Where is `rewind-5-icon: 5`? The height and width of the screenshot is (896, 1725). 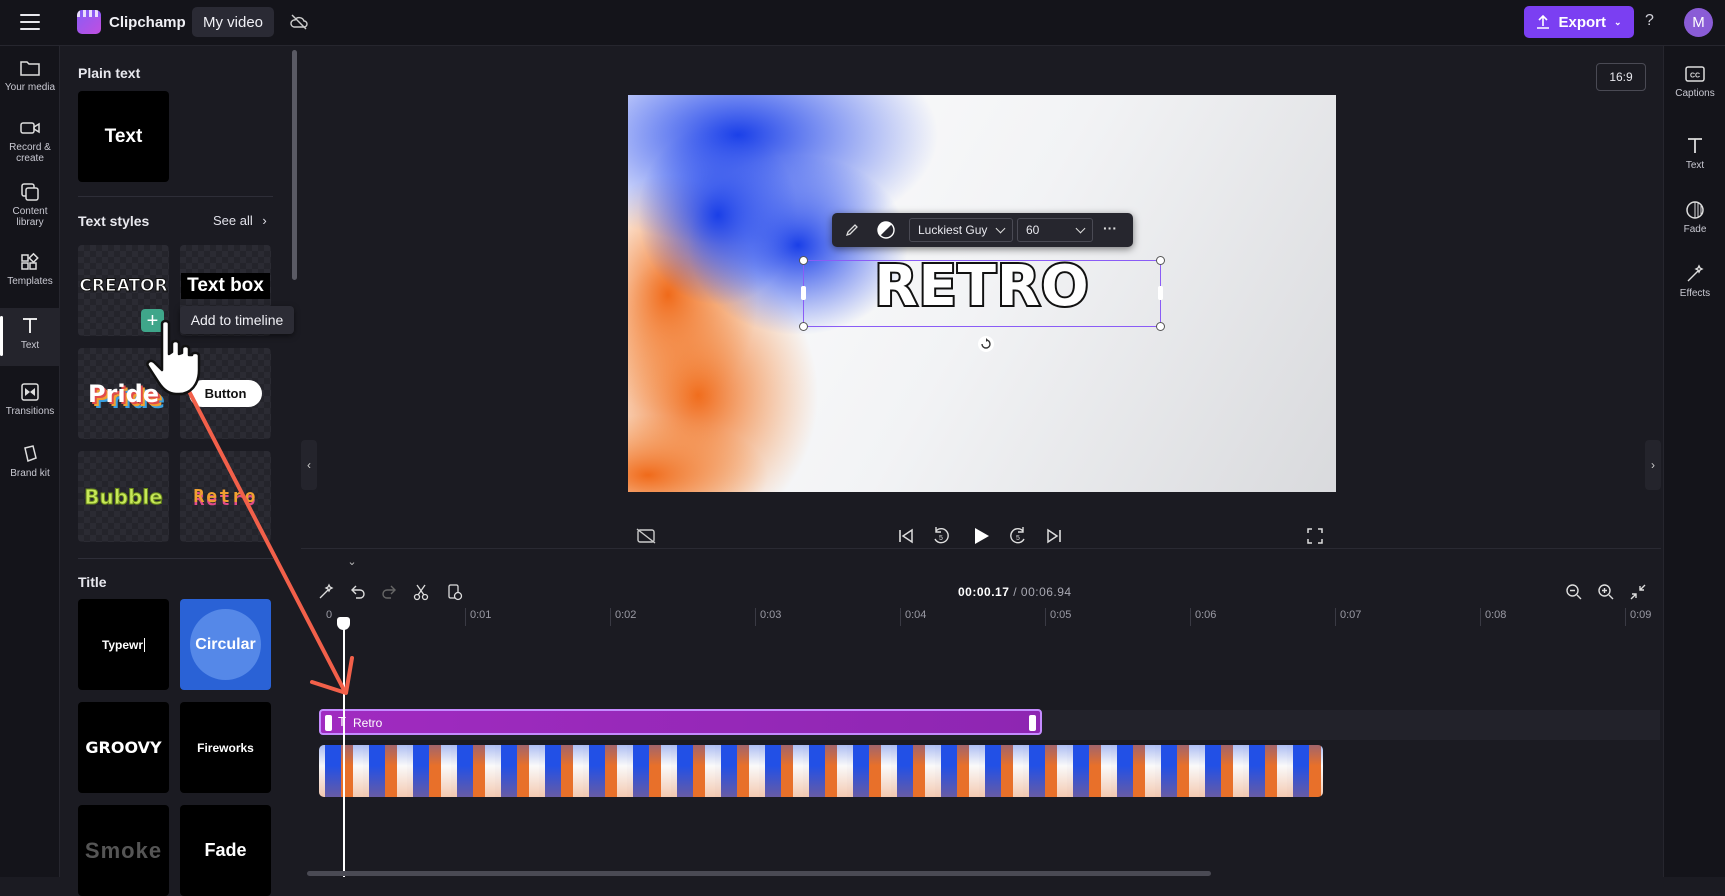
rewind-5-icon: 5 is located at coordinates (941, 536).